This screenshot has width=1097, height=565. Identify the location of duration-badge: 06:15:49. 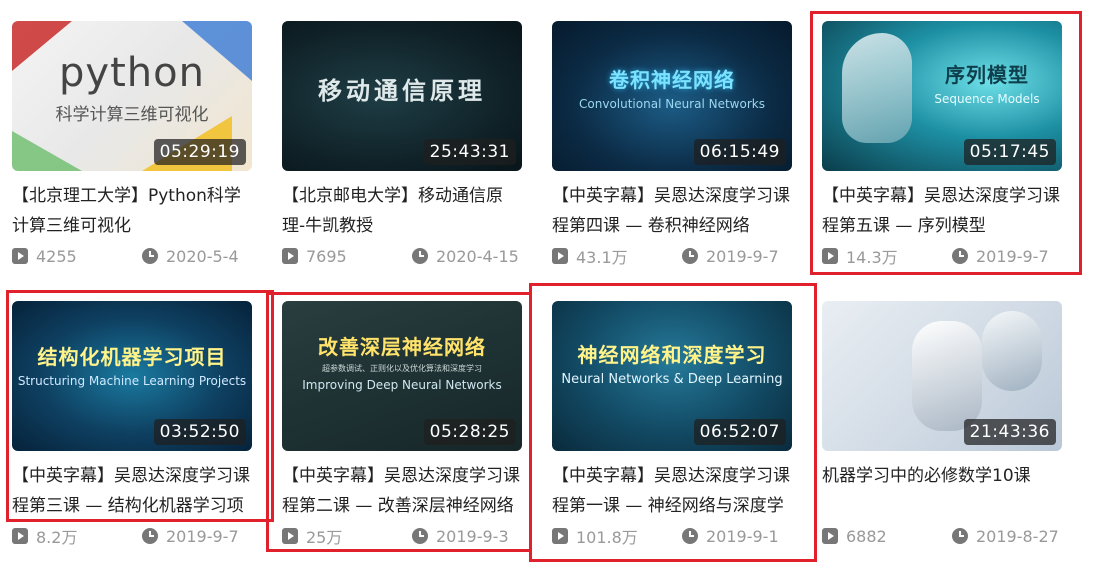
(739, 152).